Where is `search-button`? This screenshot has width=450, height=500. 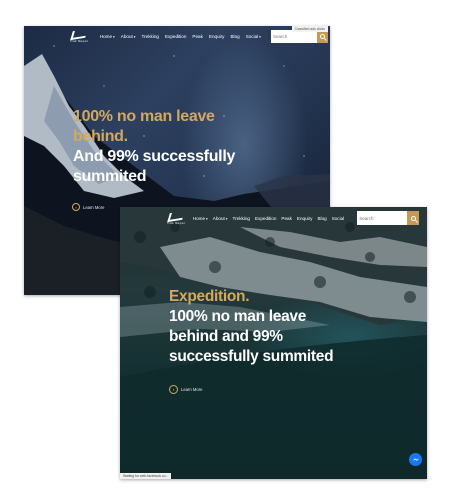 search-button is located at coordinates (413, 218).